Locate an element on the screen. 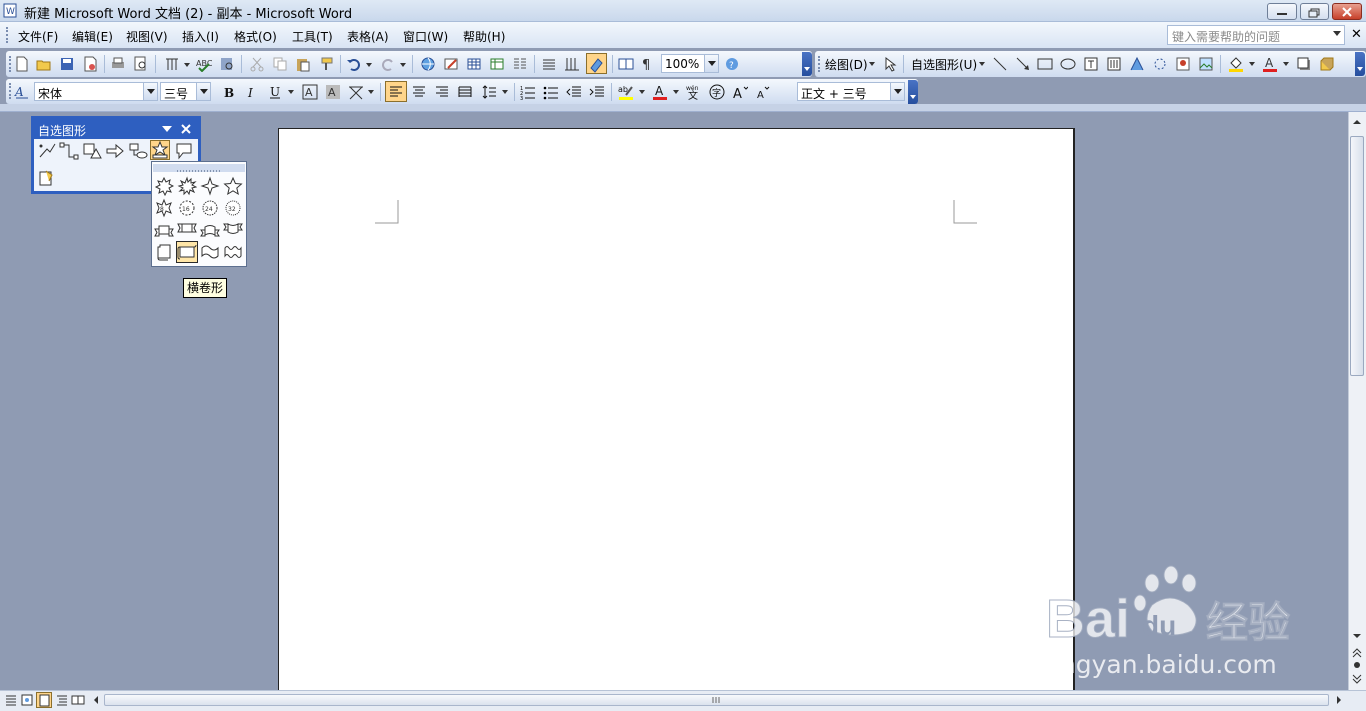 This screenshot has height=711, width=1366. character-border-icon: A is located at coordinates (310, 92).